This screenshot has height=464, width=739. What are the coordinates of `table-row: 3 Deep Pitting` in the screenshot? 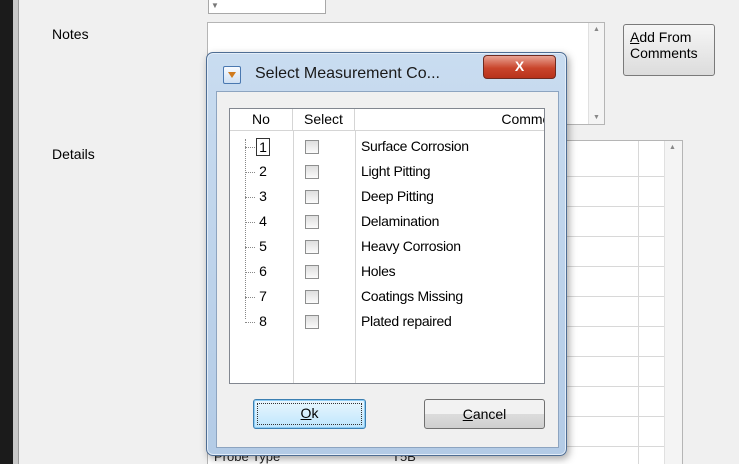 It's located at (387, 197).